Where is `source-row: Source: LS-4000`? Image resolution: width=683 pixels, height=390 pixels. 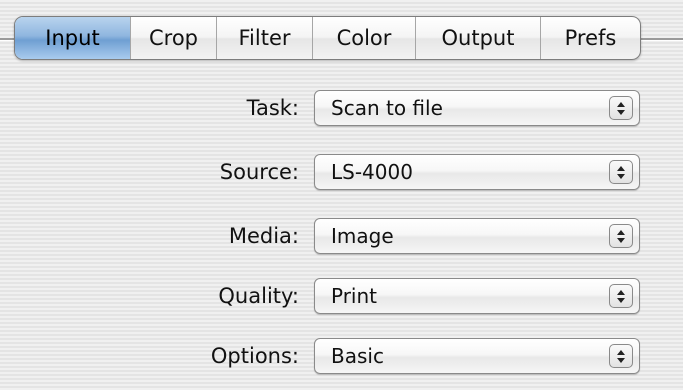
source-row: Source: LS-4000 is located at coordinates (341, 172).